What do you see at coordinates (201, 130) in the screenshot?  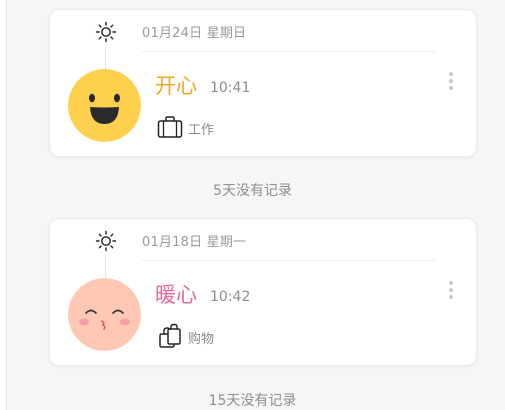 I see `activity-label: 工作` at bounding box center [201, 130].